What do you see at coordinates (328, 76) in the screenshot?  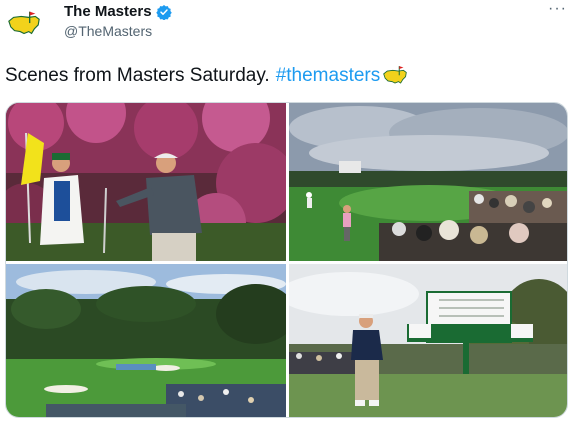 I see `hashtag-link: #themasters` at bounding box center [328, 76].